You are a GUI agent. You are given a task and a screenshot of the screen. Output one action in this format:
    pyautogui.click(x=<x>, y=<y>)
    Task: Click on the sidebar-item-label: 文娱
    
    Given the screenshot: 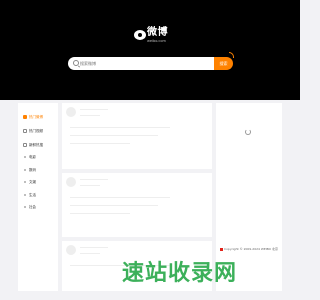 What is the action you would take?
    pyautogui.click(x=32, y=182)
    